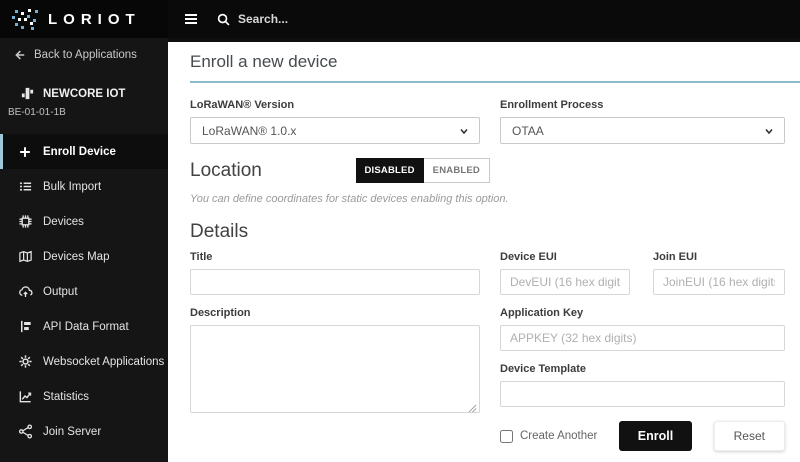 This screenshot has height=462, width=800. I want to click on application-id: BE-01-01-1B, so click(37, 112).